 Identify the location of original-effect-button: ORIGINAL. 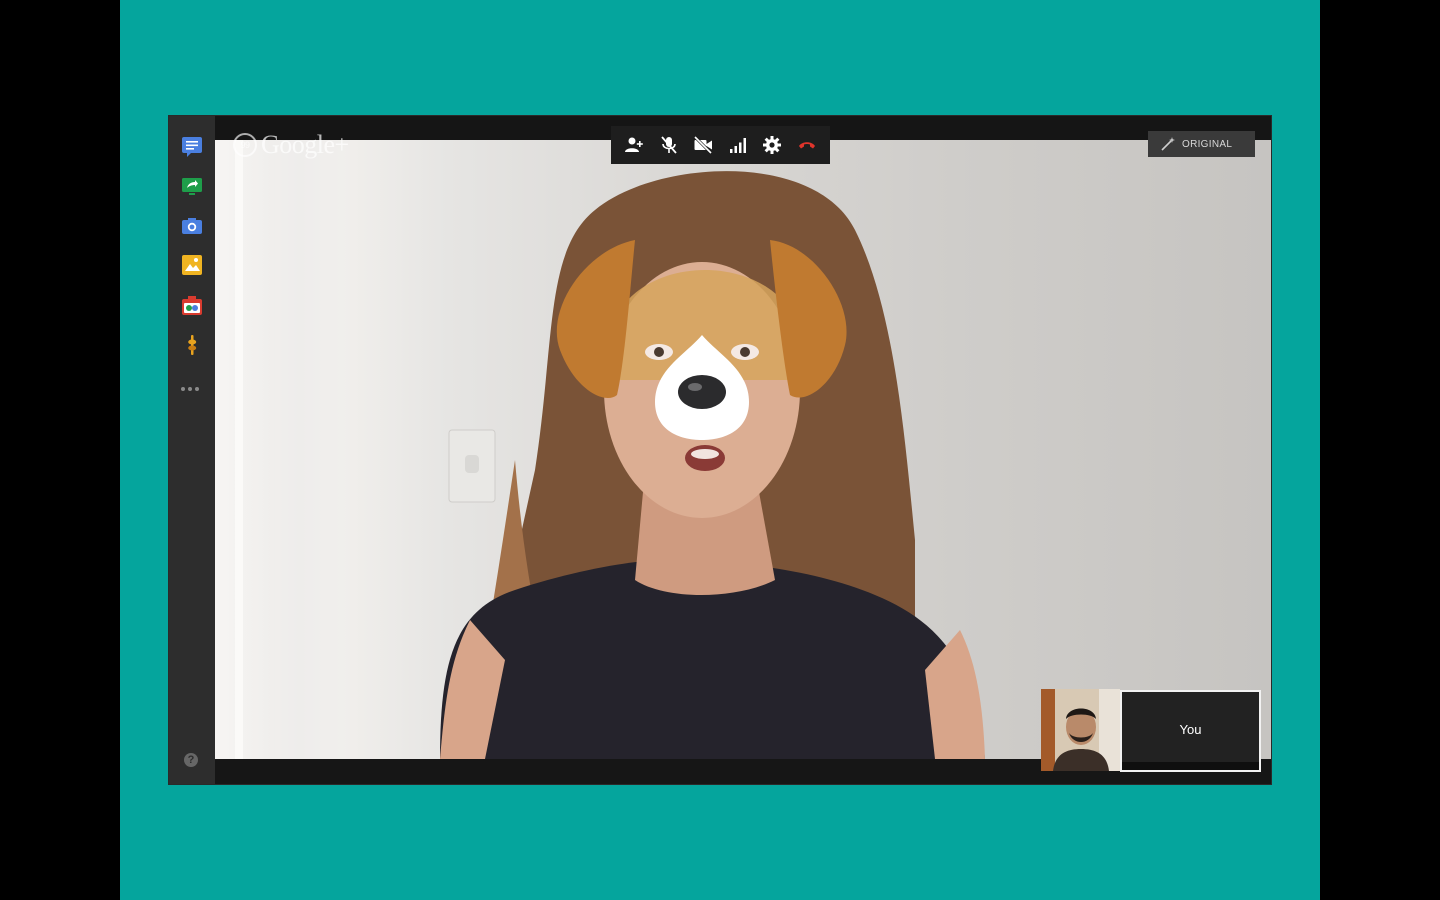
(1201, 144).